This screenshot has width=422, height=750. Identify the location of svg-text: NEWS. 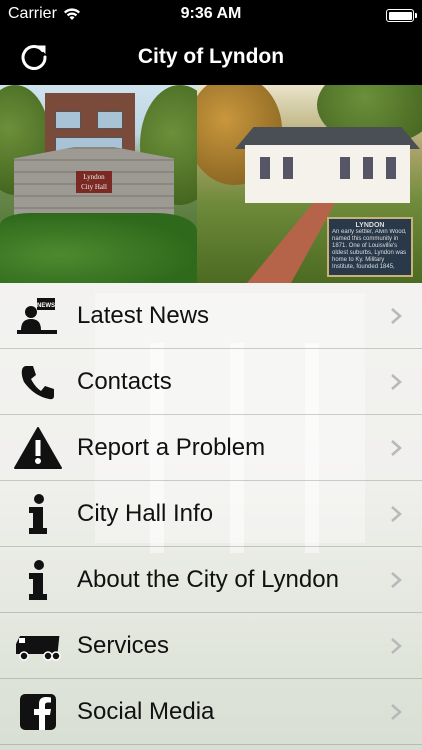
(46, 306).